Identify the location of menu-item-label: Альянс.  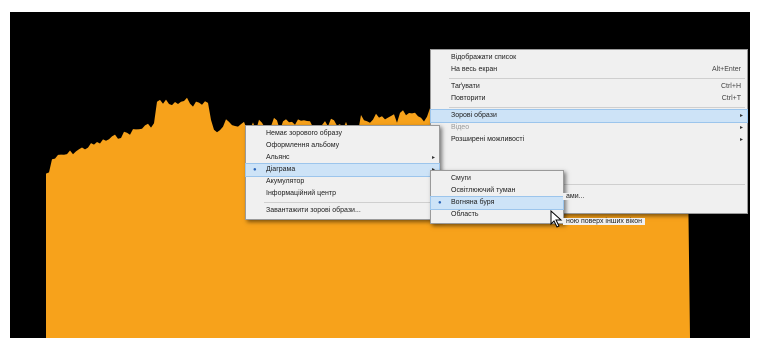
(278, 157).